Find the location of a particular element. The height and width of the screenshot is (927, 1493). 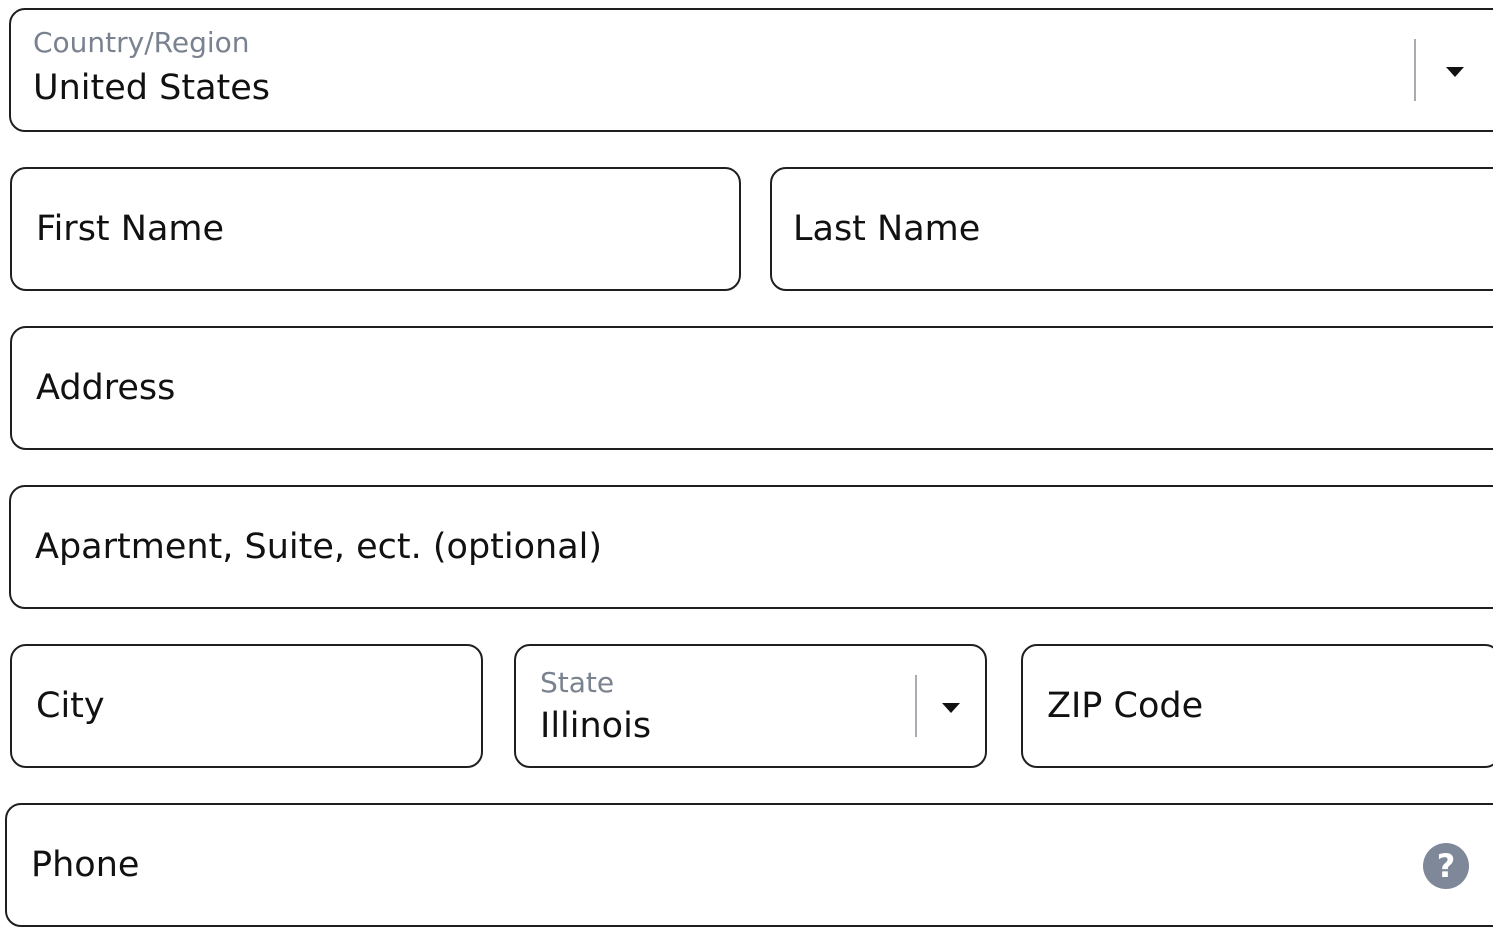

country-select: Country/Region United States is located at coordinates (751, 70).